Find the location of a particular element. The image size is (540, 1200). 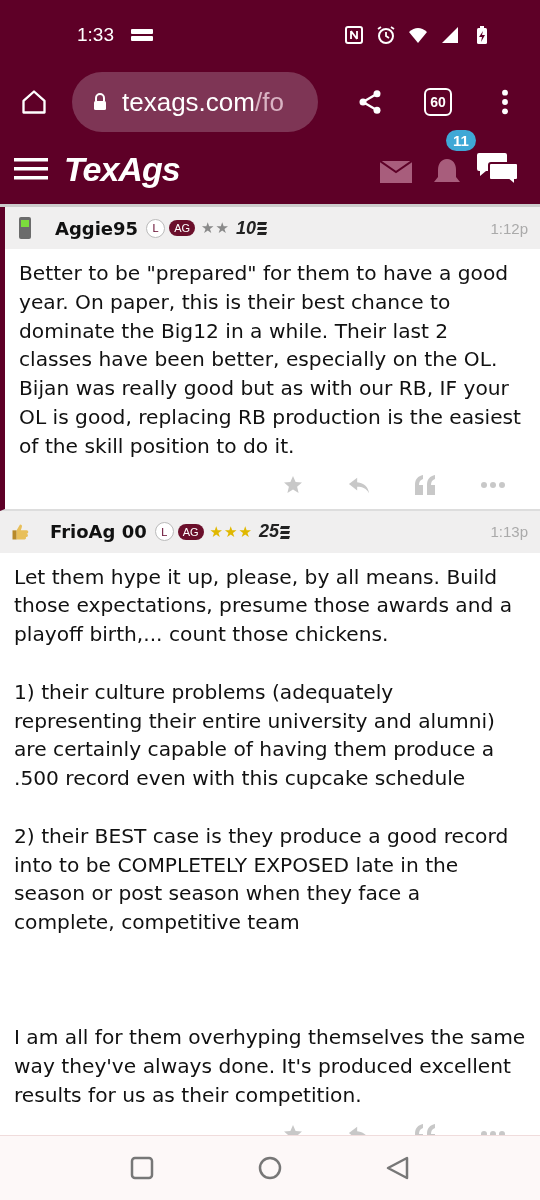

star-icon is located at coordinates (293, 484).